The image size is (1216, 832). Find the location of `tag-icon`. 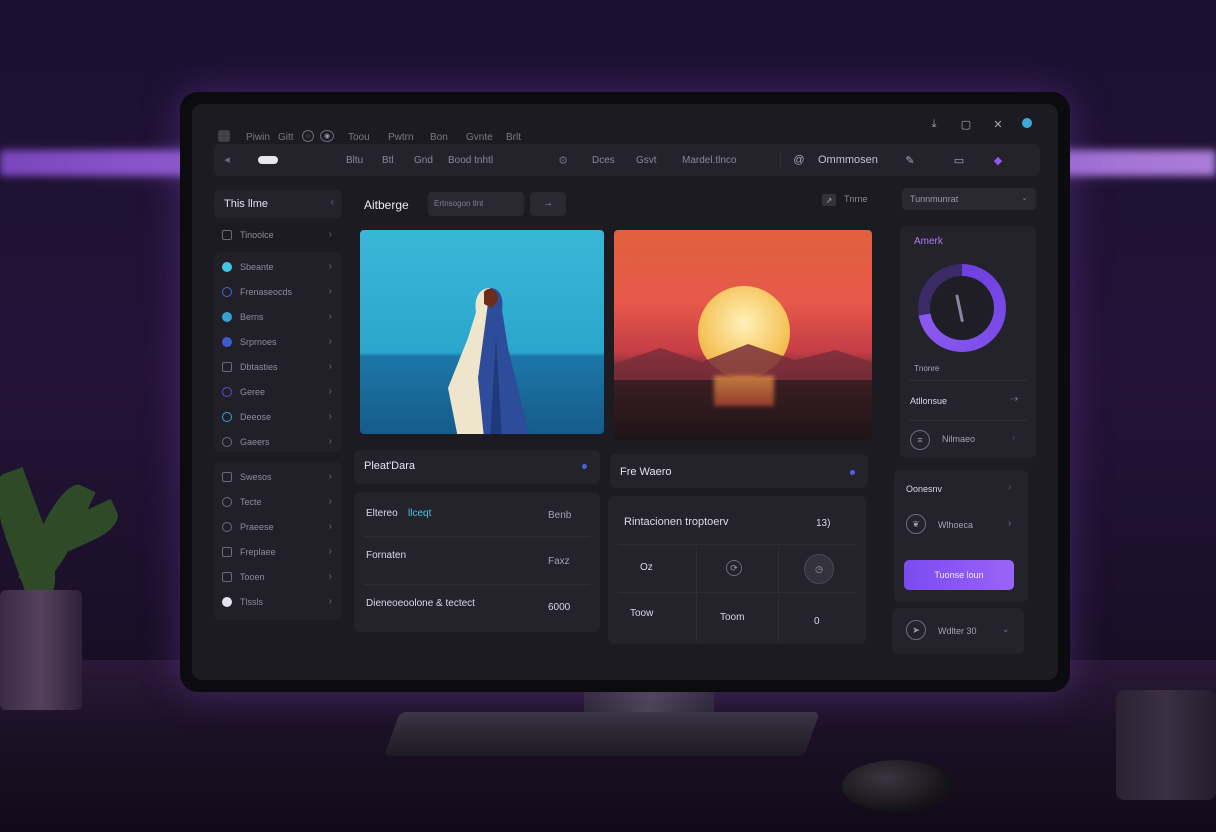

tag-icon is located at coordinates (227, 502).